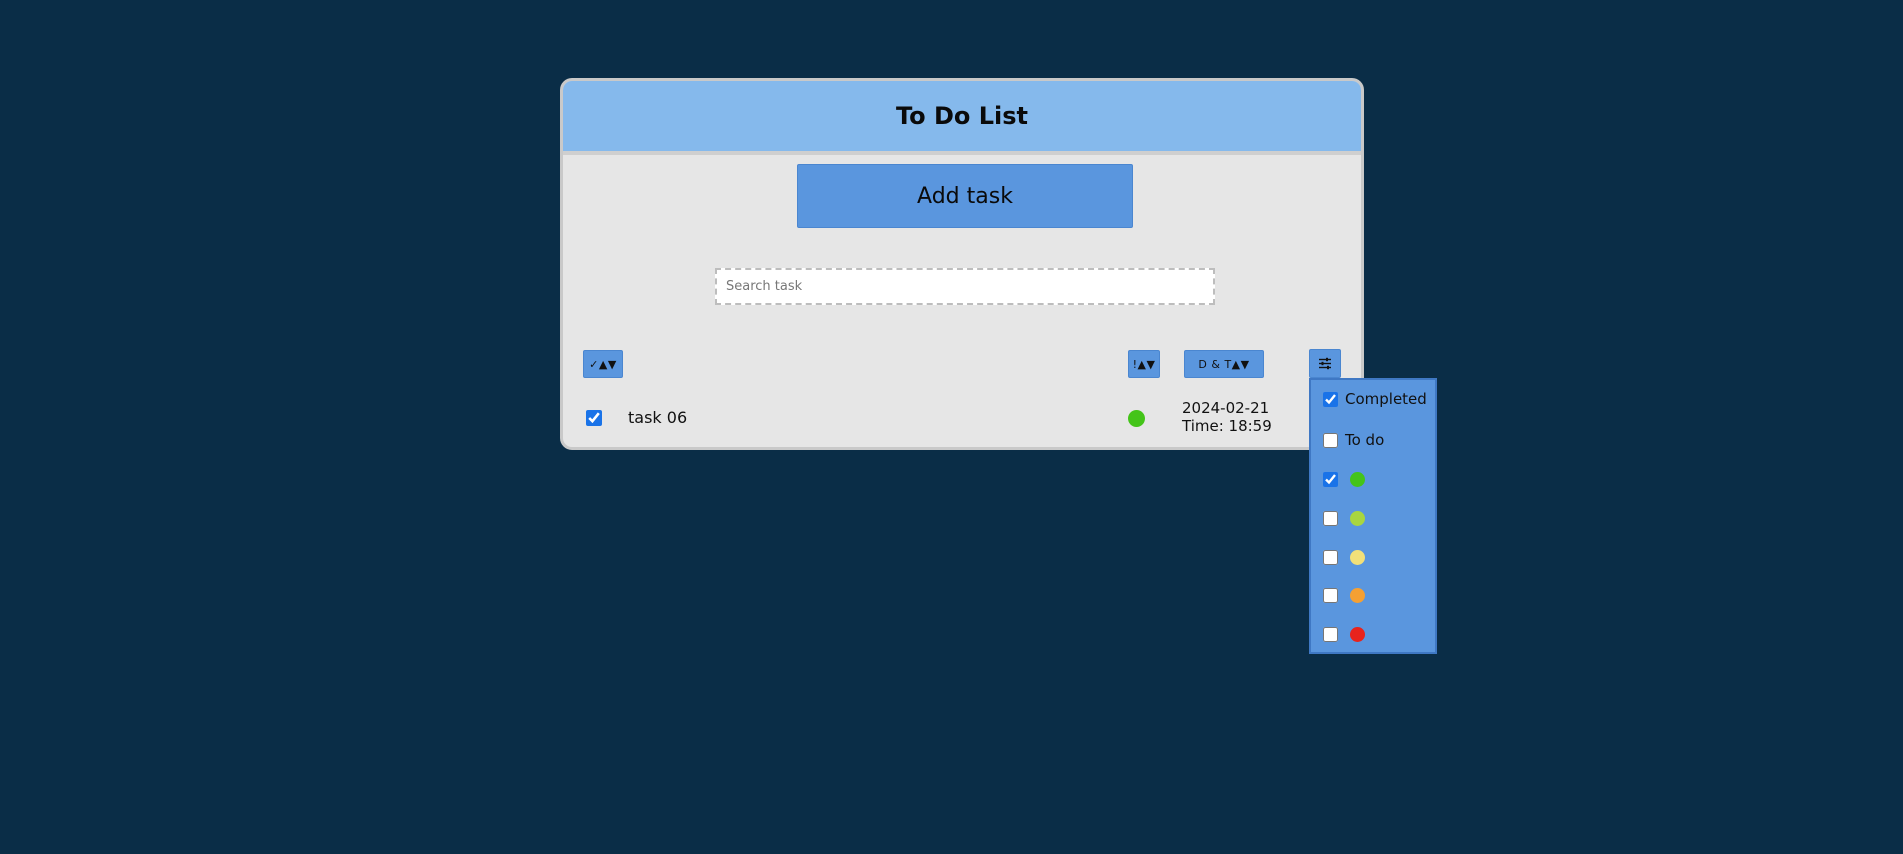  Describe the element at coordinates (1330, 440) in the screenshot. I see `filter-todo-checkbox` at that location.